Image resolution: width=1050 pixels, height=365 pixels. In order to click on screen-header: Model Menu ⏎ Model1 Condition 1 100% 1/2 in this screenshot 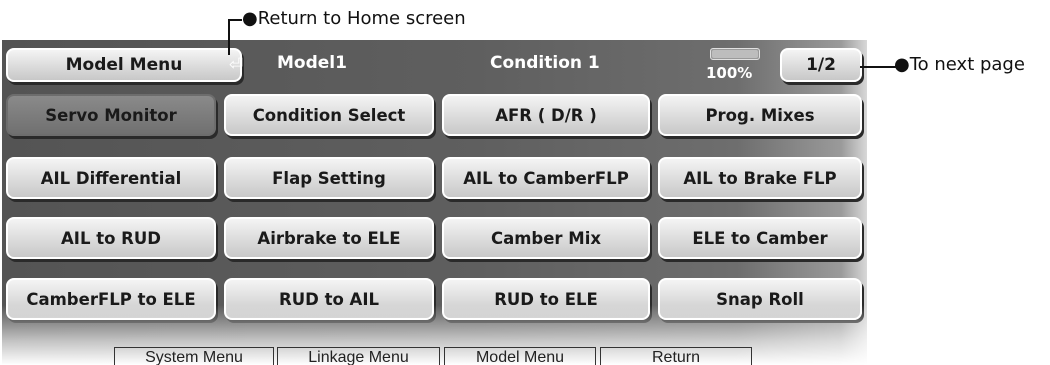, I will do `click(434, 64)`.